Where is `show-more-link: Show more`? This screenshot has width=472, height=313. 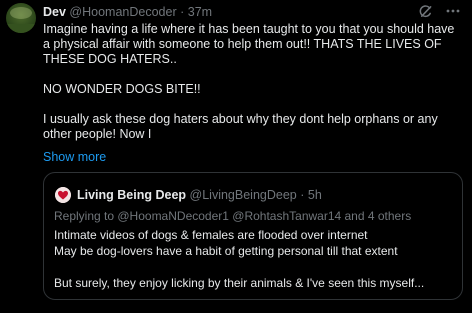
show-more-link: Show more is located at coordinates (74, 157).